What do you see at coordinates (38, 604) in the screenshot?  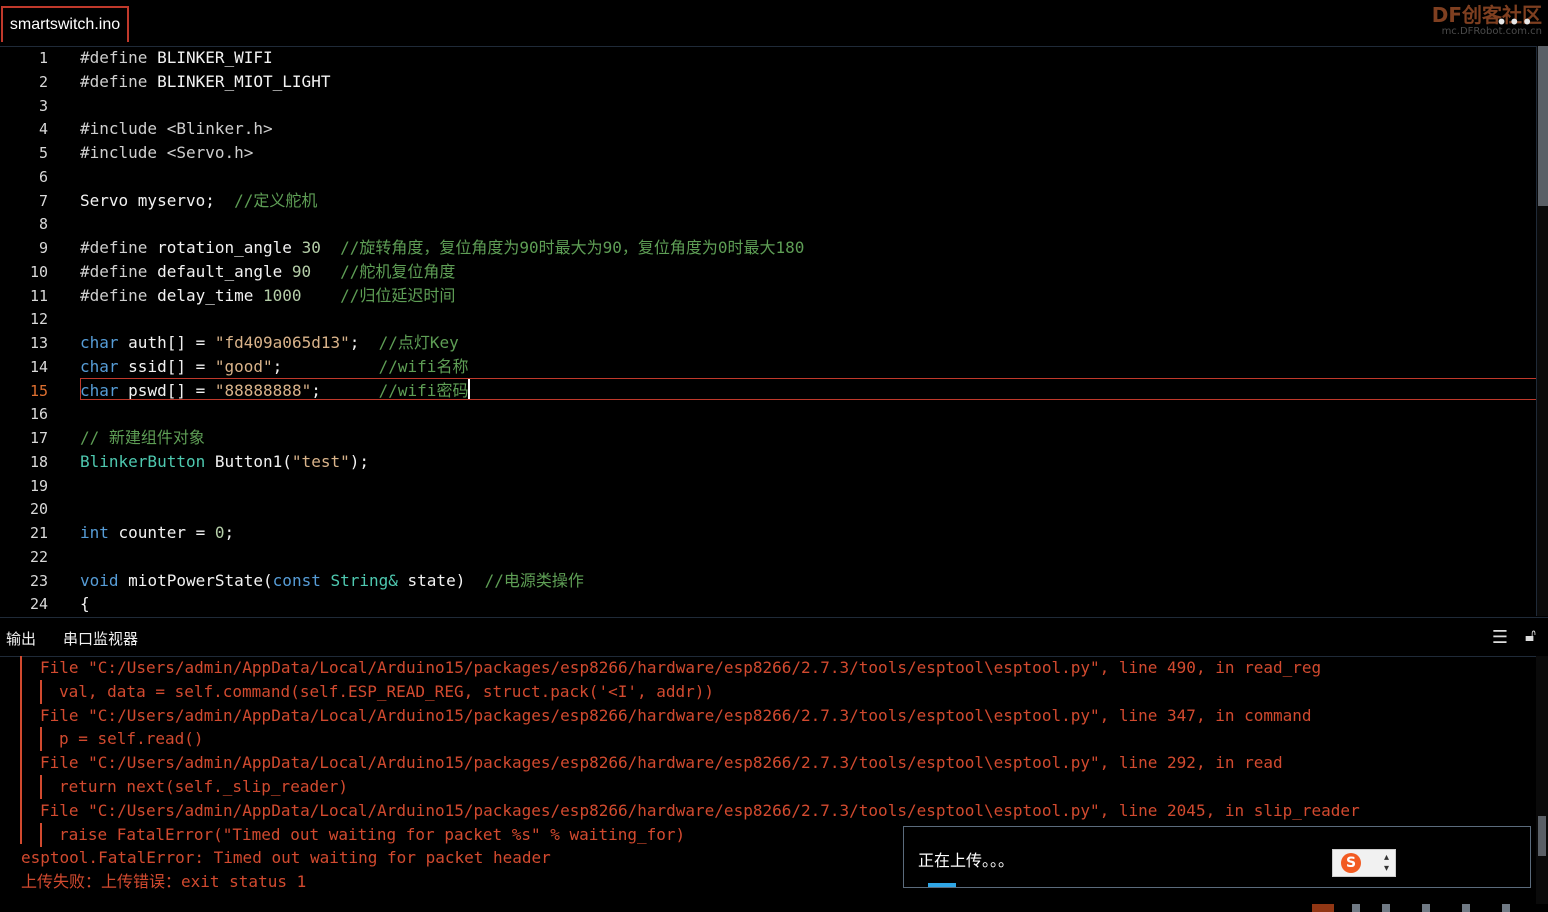 I see `line-number: 24` at bounding box center [38, 604].